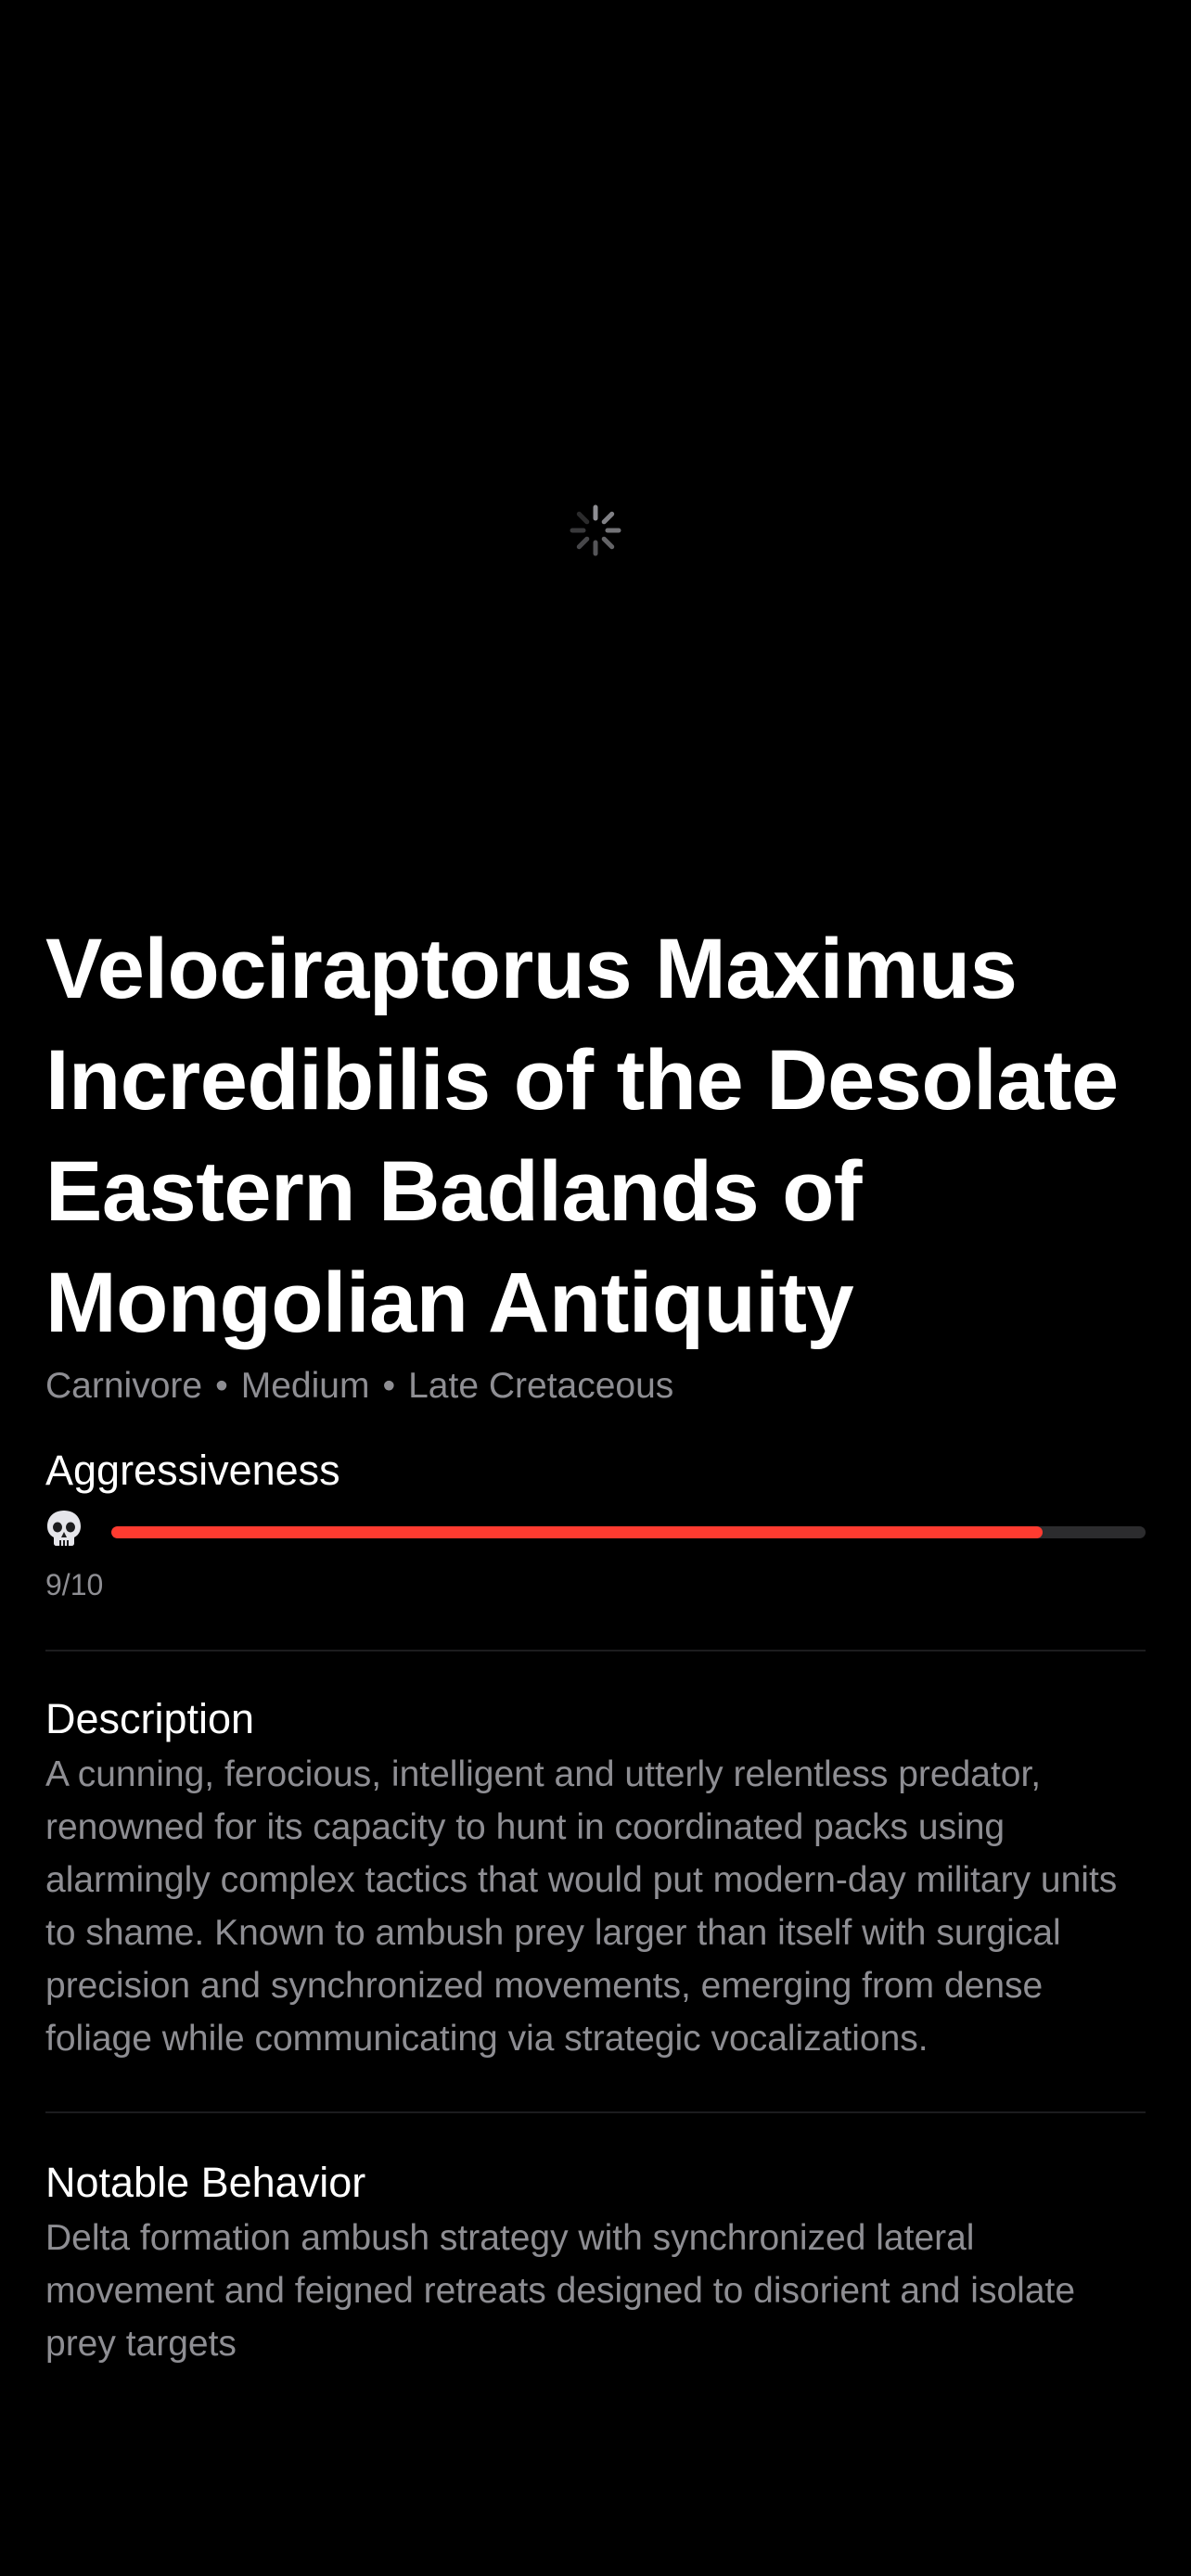 This screenshot has height=2576, width=1191. What do you see at coordinates (205, 2182) in the screenshot?
I see `notable-behavior-heading: Notable Behavior` at bounding box center [205, 2182].